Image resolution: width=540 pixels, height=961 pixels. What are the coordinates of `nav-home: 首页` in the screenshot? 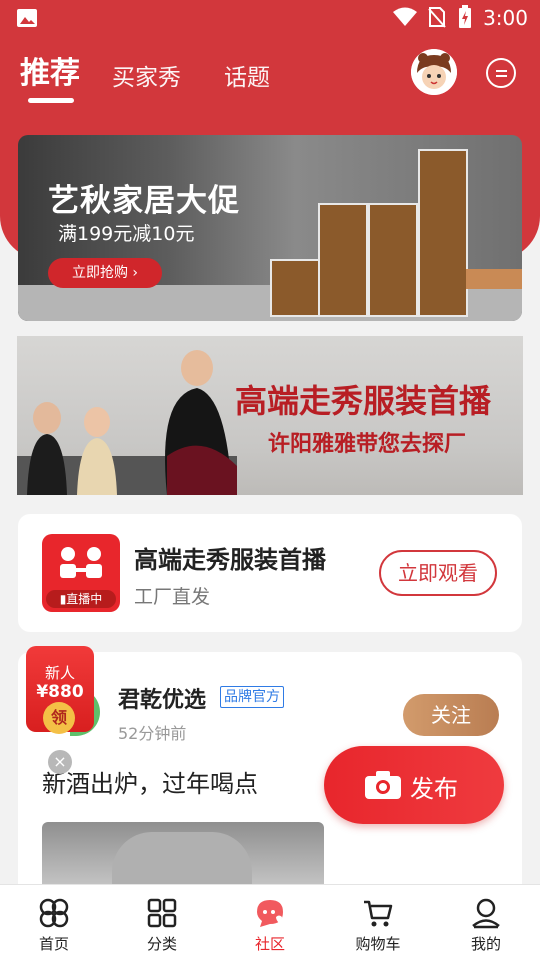 It's located at (54, 923).